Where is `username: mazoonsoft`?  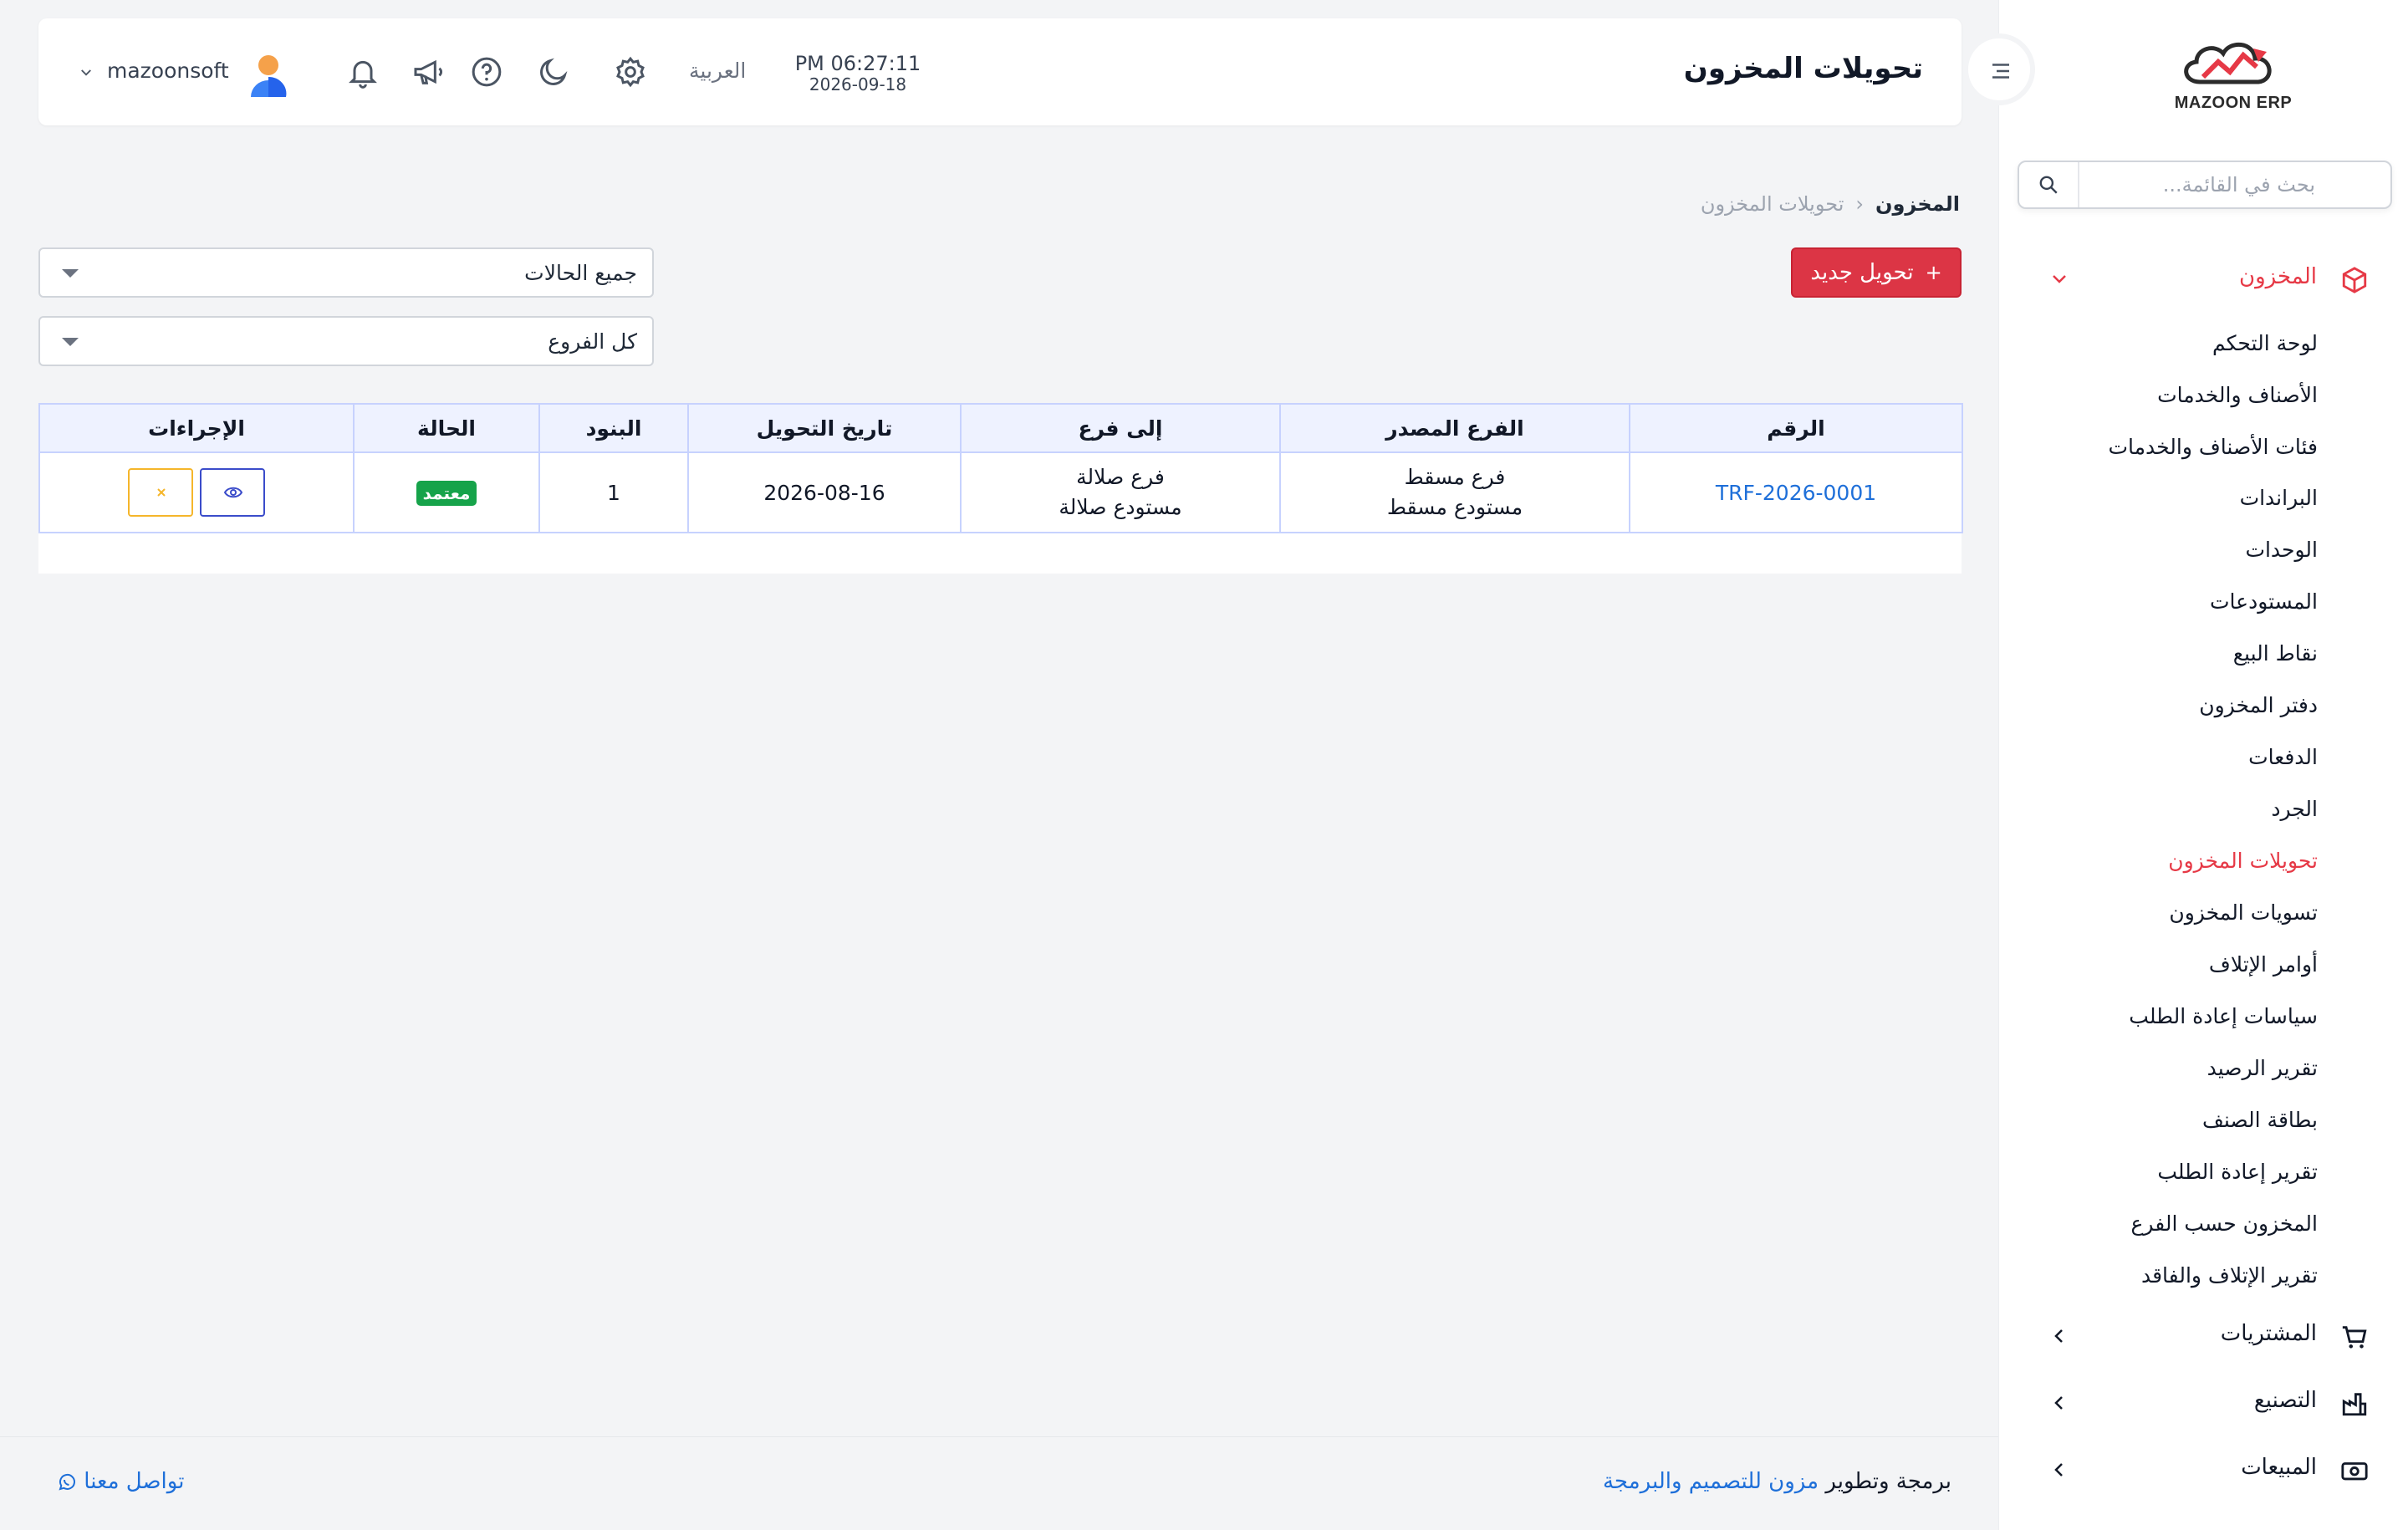
username: mazoonsoft is located at coordinates (168, 71).